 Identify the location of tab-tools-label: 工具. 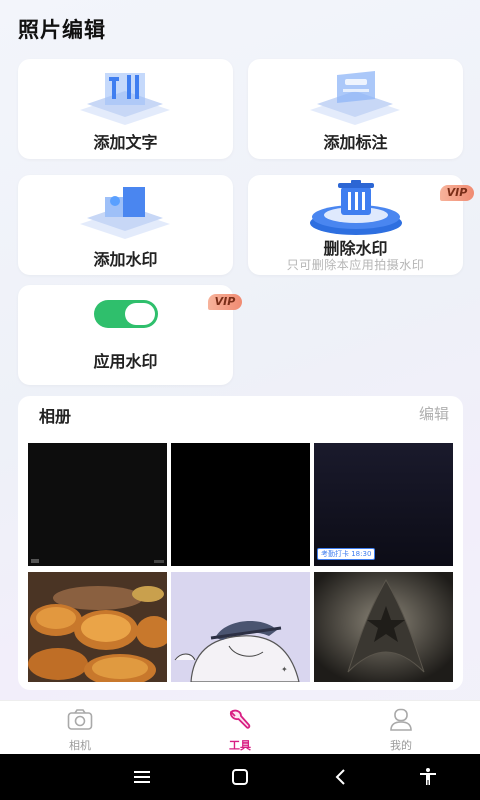
(240, 745).